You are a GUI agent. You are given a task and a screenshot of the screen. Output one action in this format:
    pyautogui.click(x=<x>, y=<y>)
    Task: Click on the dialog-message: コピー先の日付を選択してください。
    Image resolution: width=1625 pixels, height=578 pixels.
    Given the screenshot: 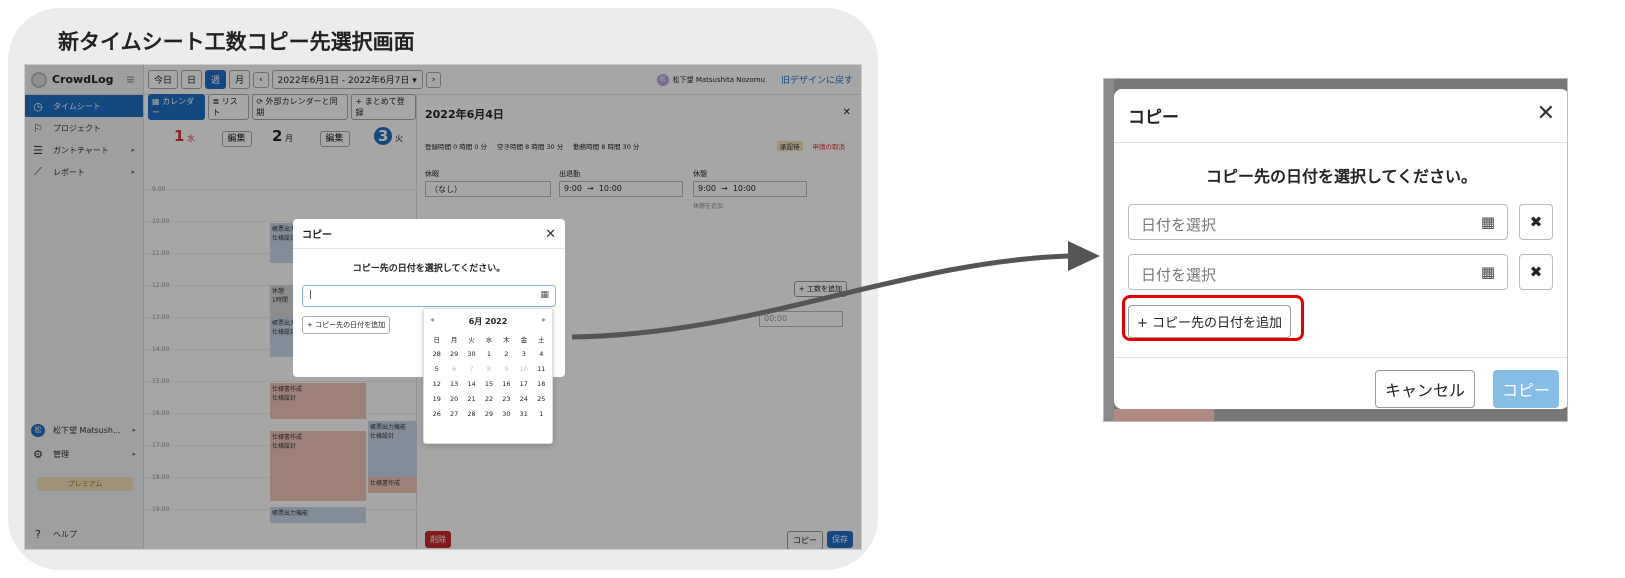 What is the action you would take?
    pyautogui.click(x=1341, y=176)
    